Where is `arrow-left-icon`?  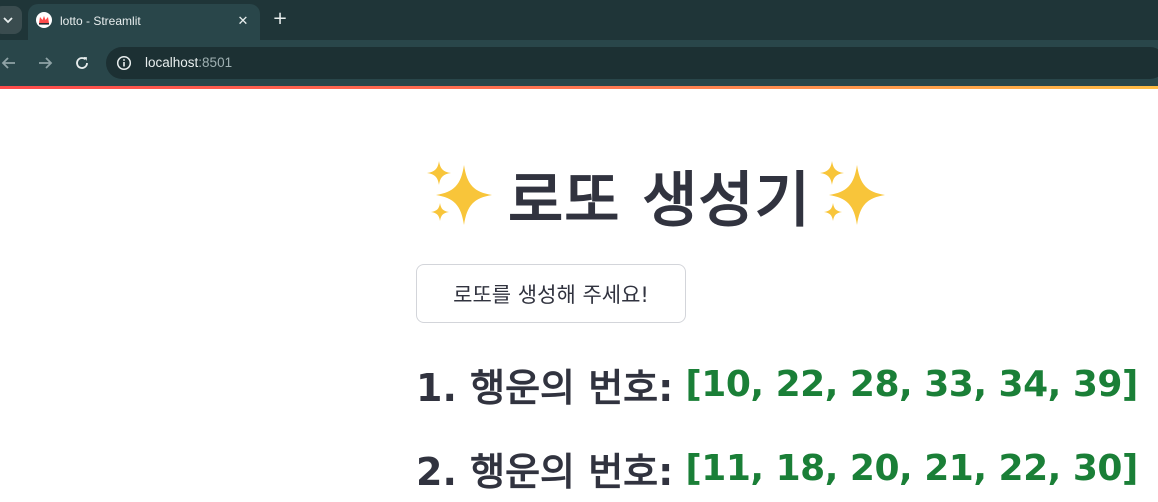
arrow-left-icon is located at coordinates (8, 63).